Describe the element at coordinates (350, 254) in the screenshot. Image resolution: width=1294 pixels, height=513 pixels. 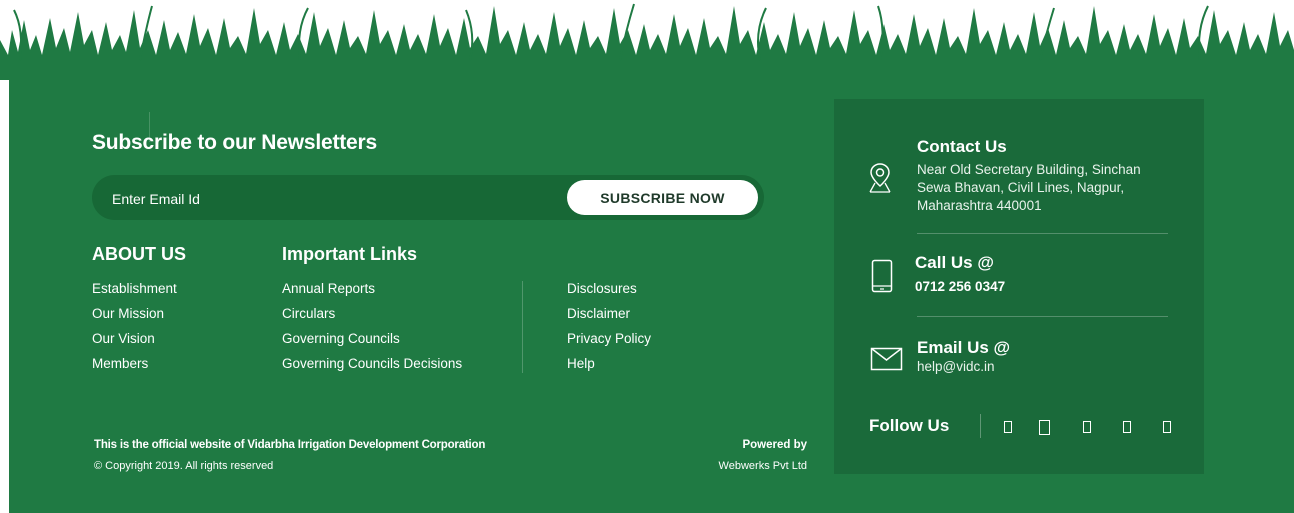
I see `important-links-heading: Important Links` at that location.